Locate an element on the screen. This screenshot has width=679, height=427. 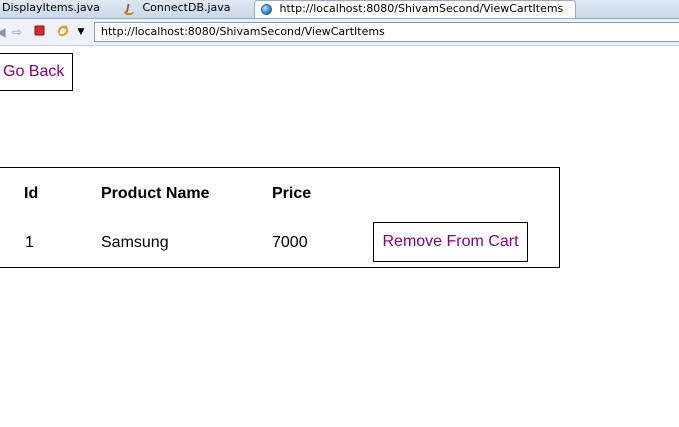
stop-icon is located at coordinates (39, 32).